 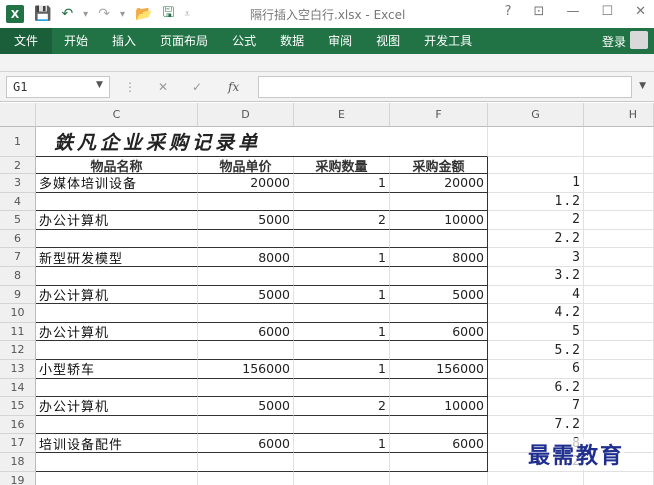 What do you see at coordinates (117, 202) in the screenshot?
I see `cell-c4` at bounding box center [117, 202].